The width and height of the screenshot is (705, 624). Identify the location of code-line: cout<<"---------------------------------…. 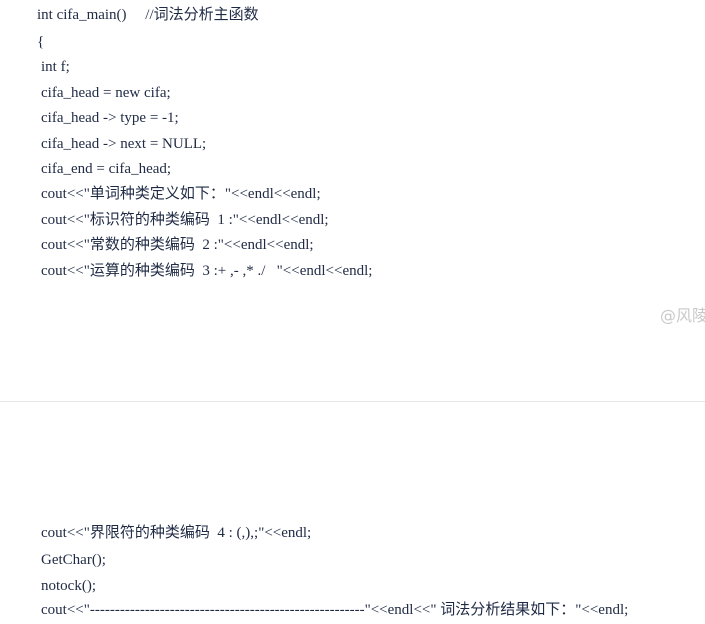
(335, 610).